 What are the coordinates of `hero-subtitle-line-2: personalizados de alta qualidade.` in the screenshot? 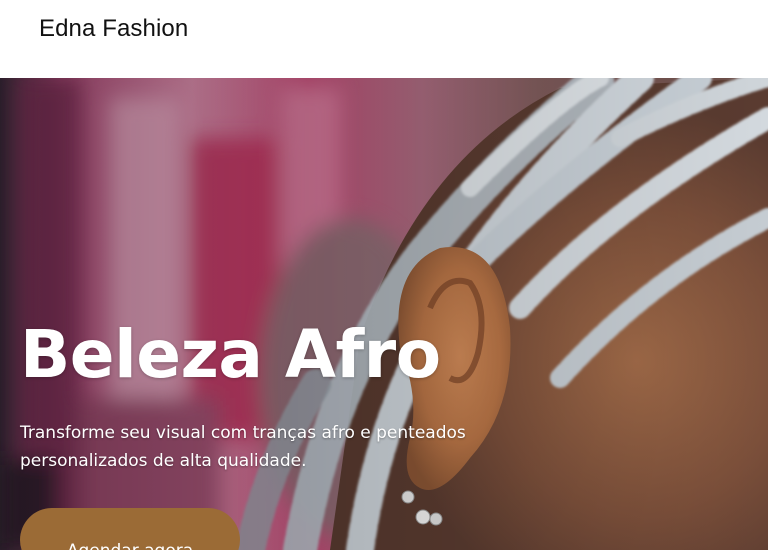 It's located at (163, 461).